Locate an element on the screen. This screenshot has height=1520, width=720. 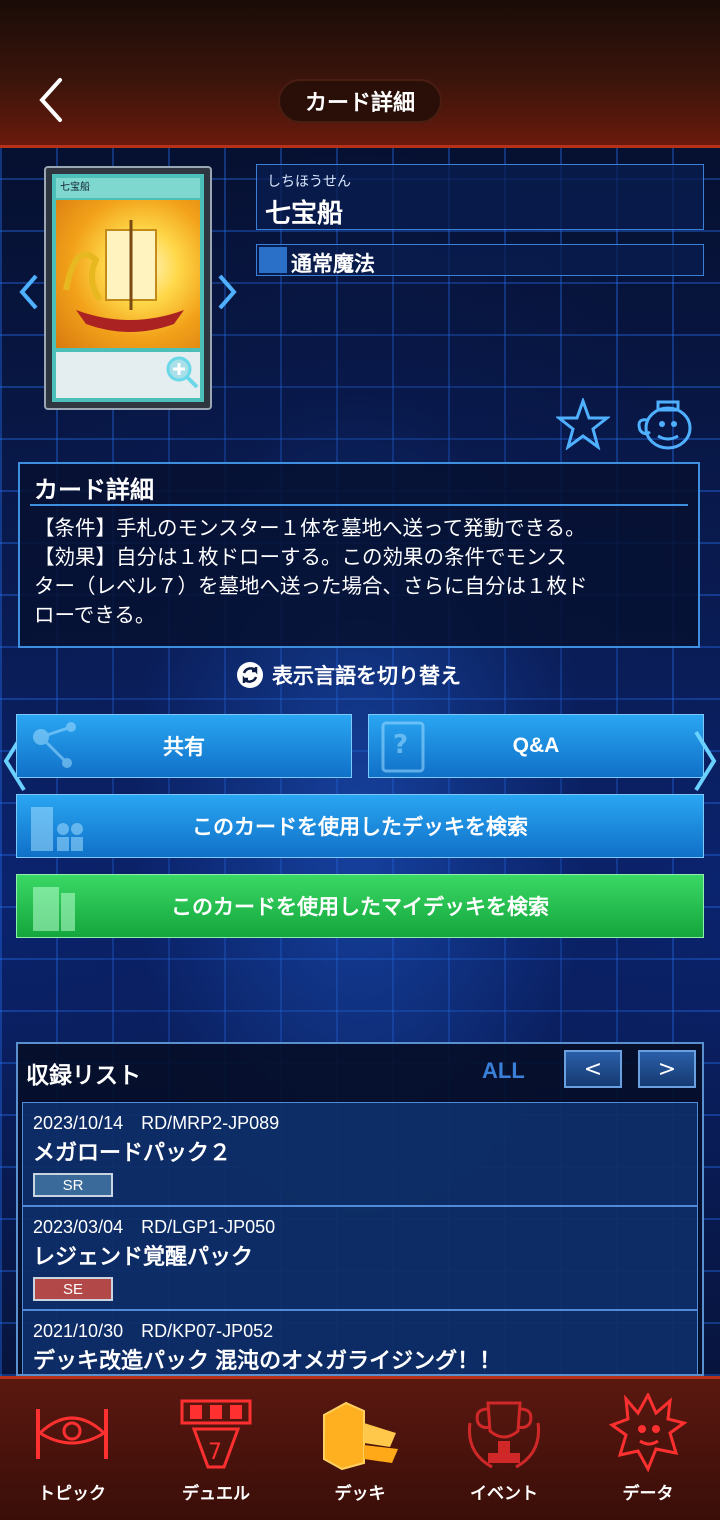
duel-cards-icon: 7 is located at coordinates (216, 1434).